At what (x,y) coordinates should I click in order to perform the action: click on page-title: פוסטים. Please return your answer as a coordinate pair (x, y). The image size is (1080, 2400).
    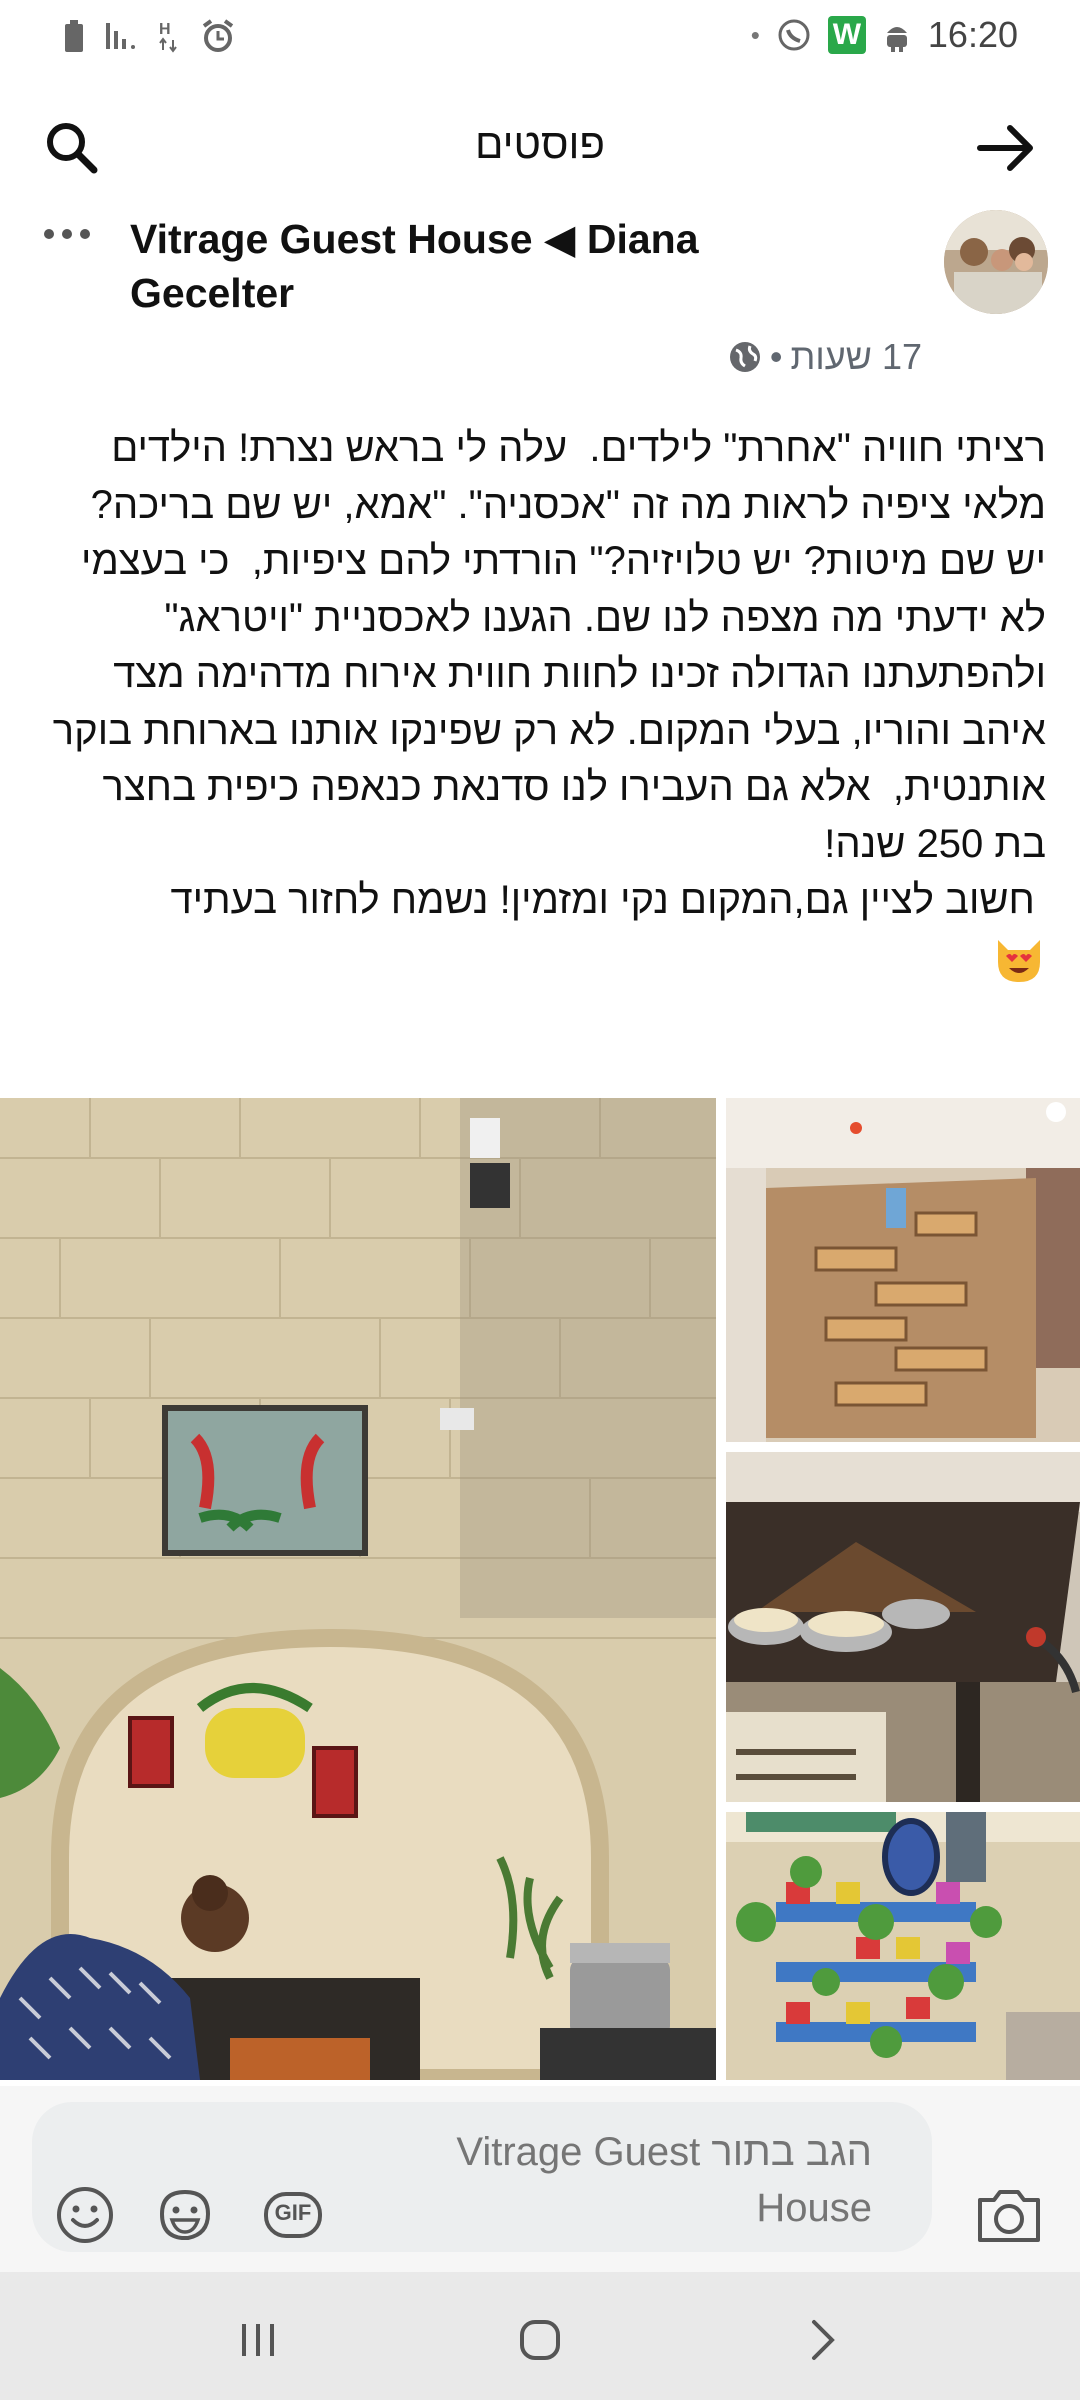
    Looking at the image, I should click on (540, 143).